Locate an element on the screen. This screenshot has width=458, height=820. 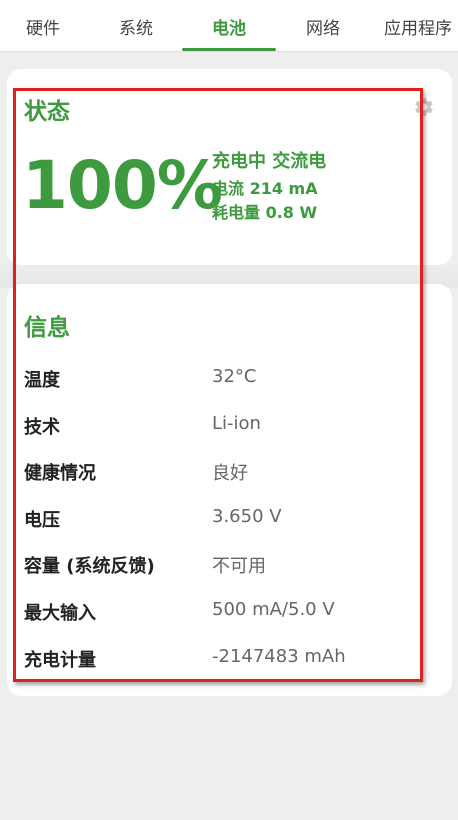
tab-network: 网络 is located at coordinates (323, 26).